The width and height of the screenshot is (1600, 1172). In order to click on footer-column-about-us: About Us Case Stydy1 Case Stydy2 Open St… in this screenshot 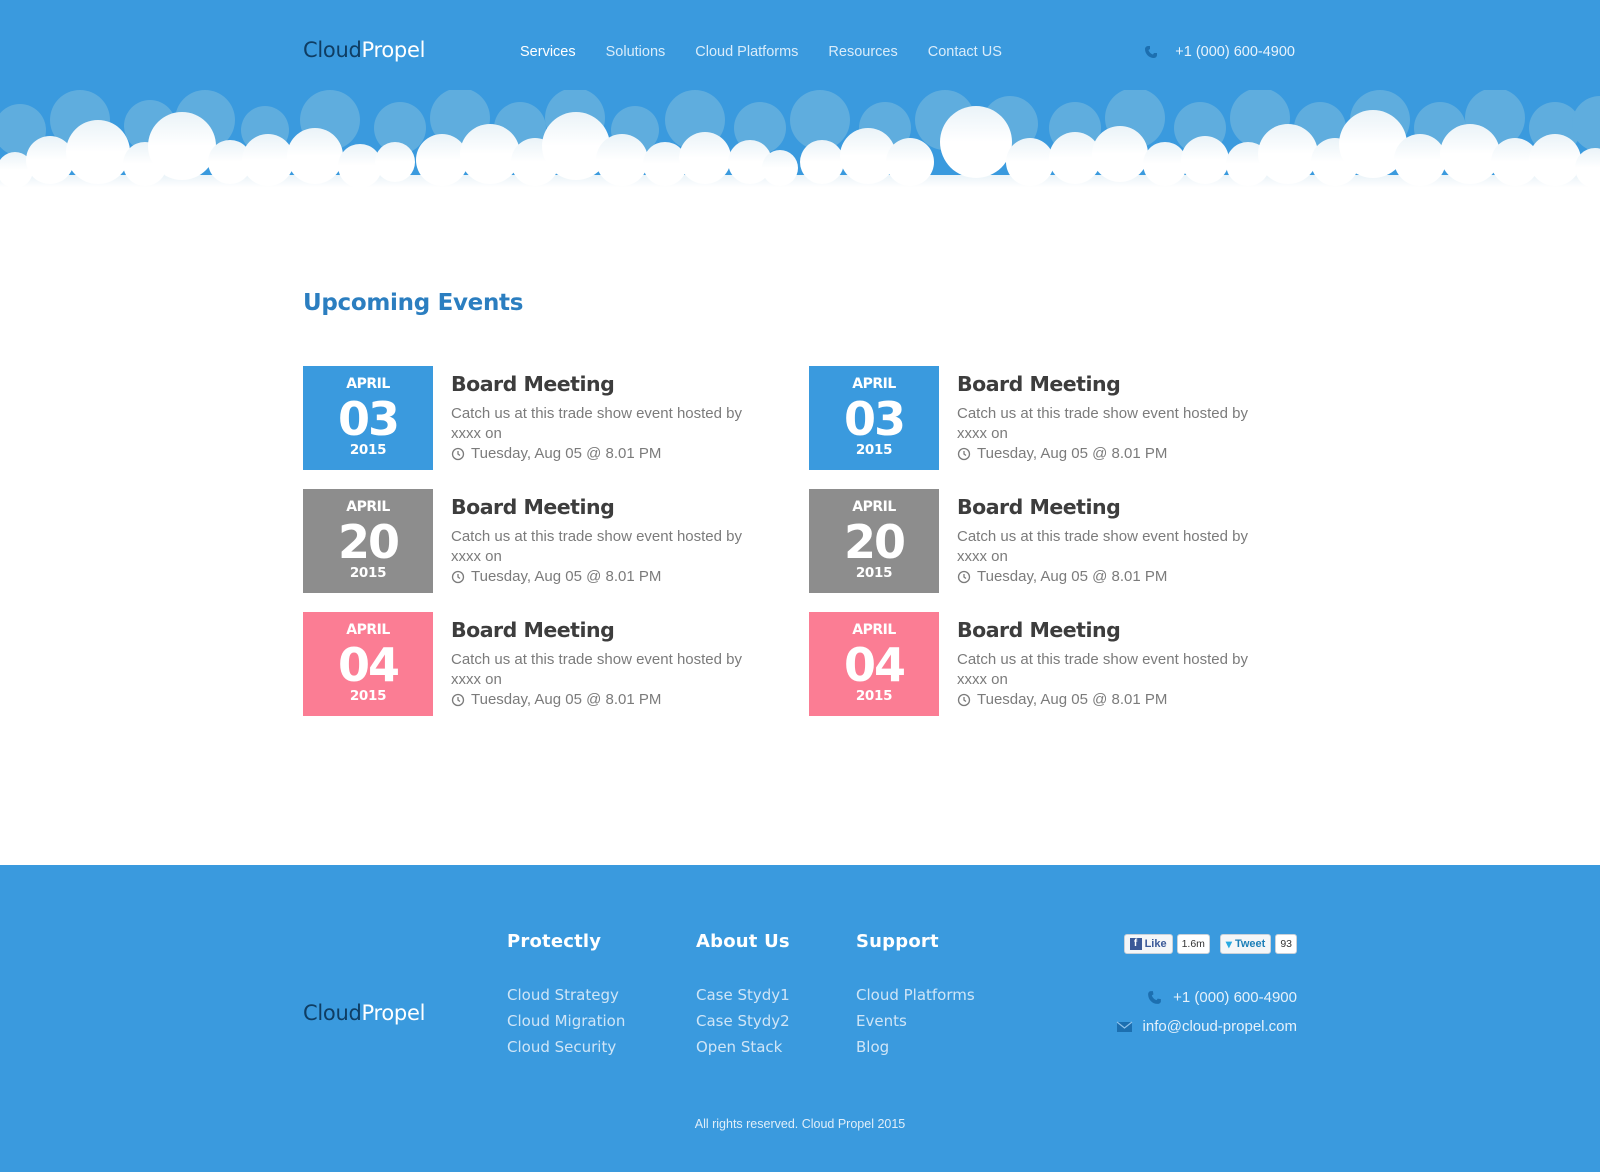, I will do `click(743, 995)`.